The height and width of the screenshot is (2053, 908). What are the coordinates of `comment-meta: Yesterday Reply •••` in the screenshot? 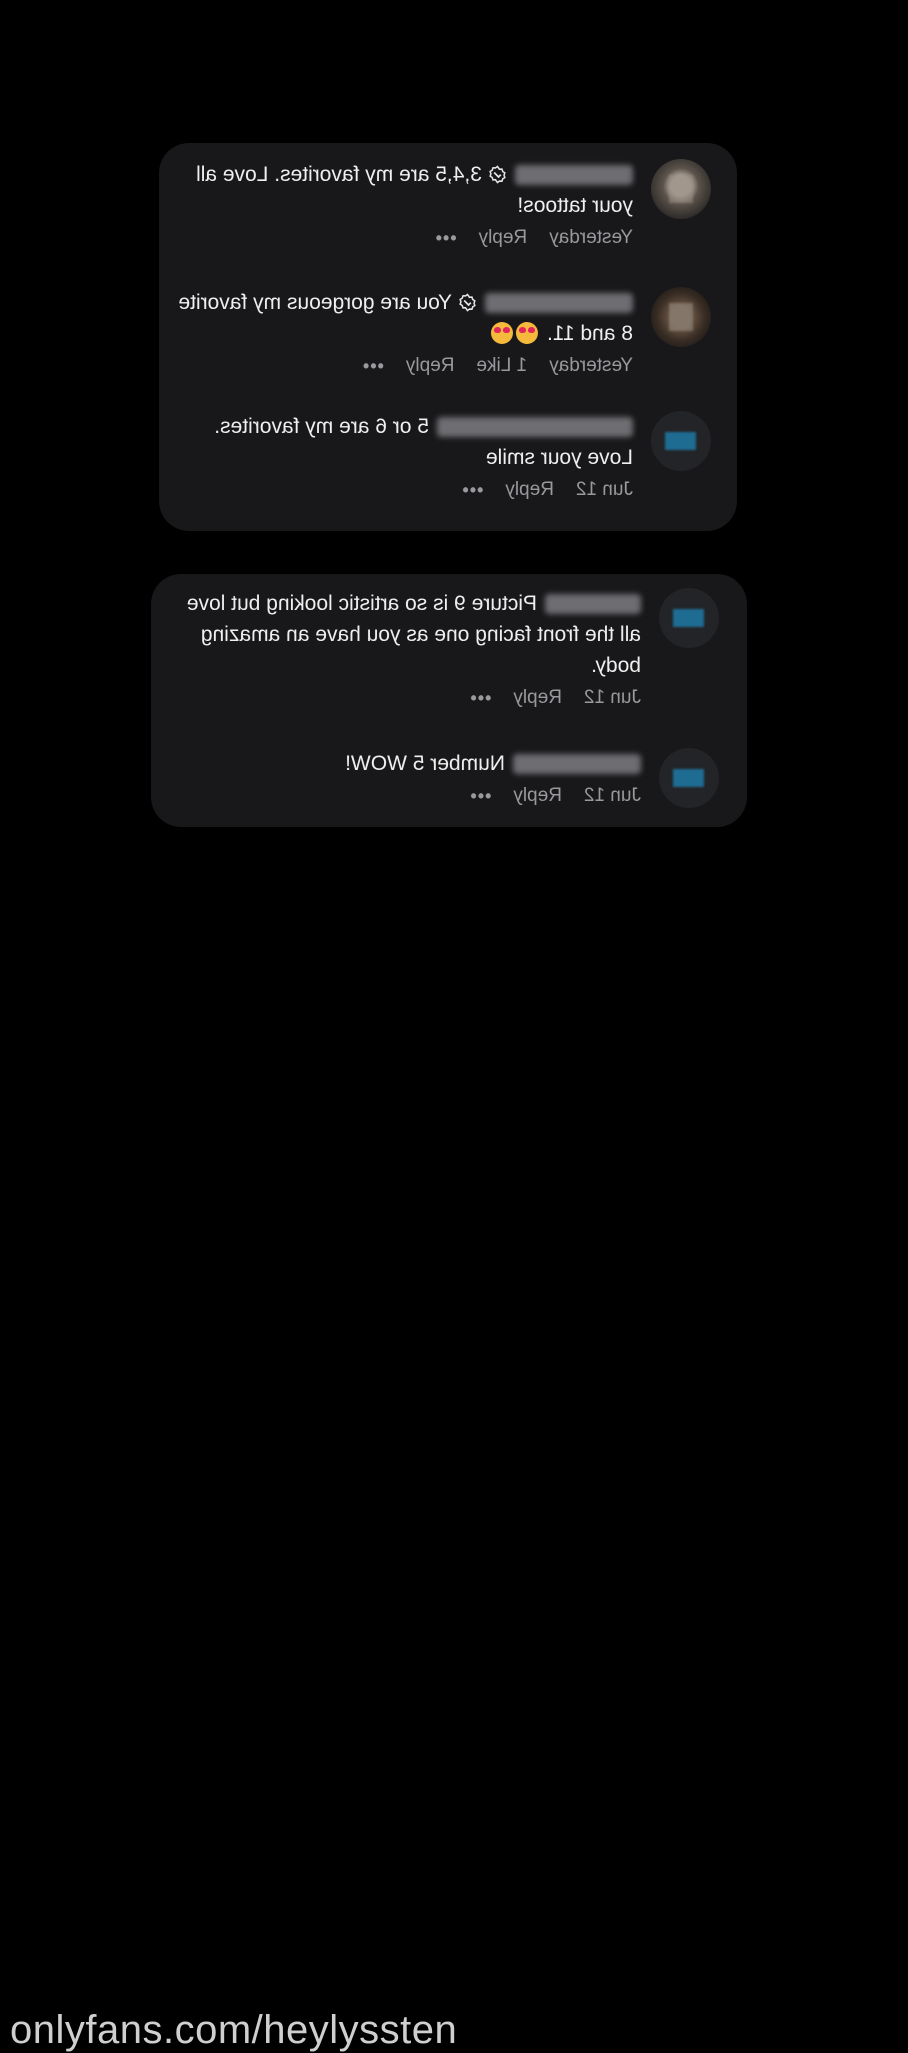 It's located at (403, 238).